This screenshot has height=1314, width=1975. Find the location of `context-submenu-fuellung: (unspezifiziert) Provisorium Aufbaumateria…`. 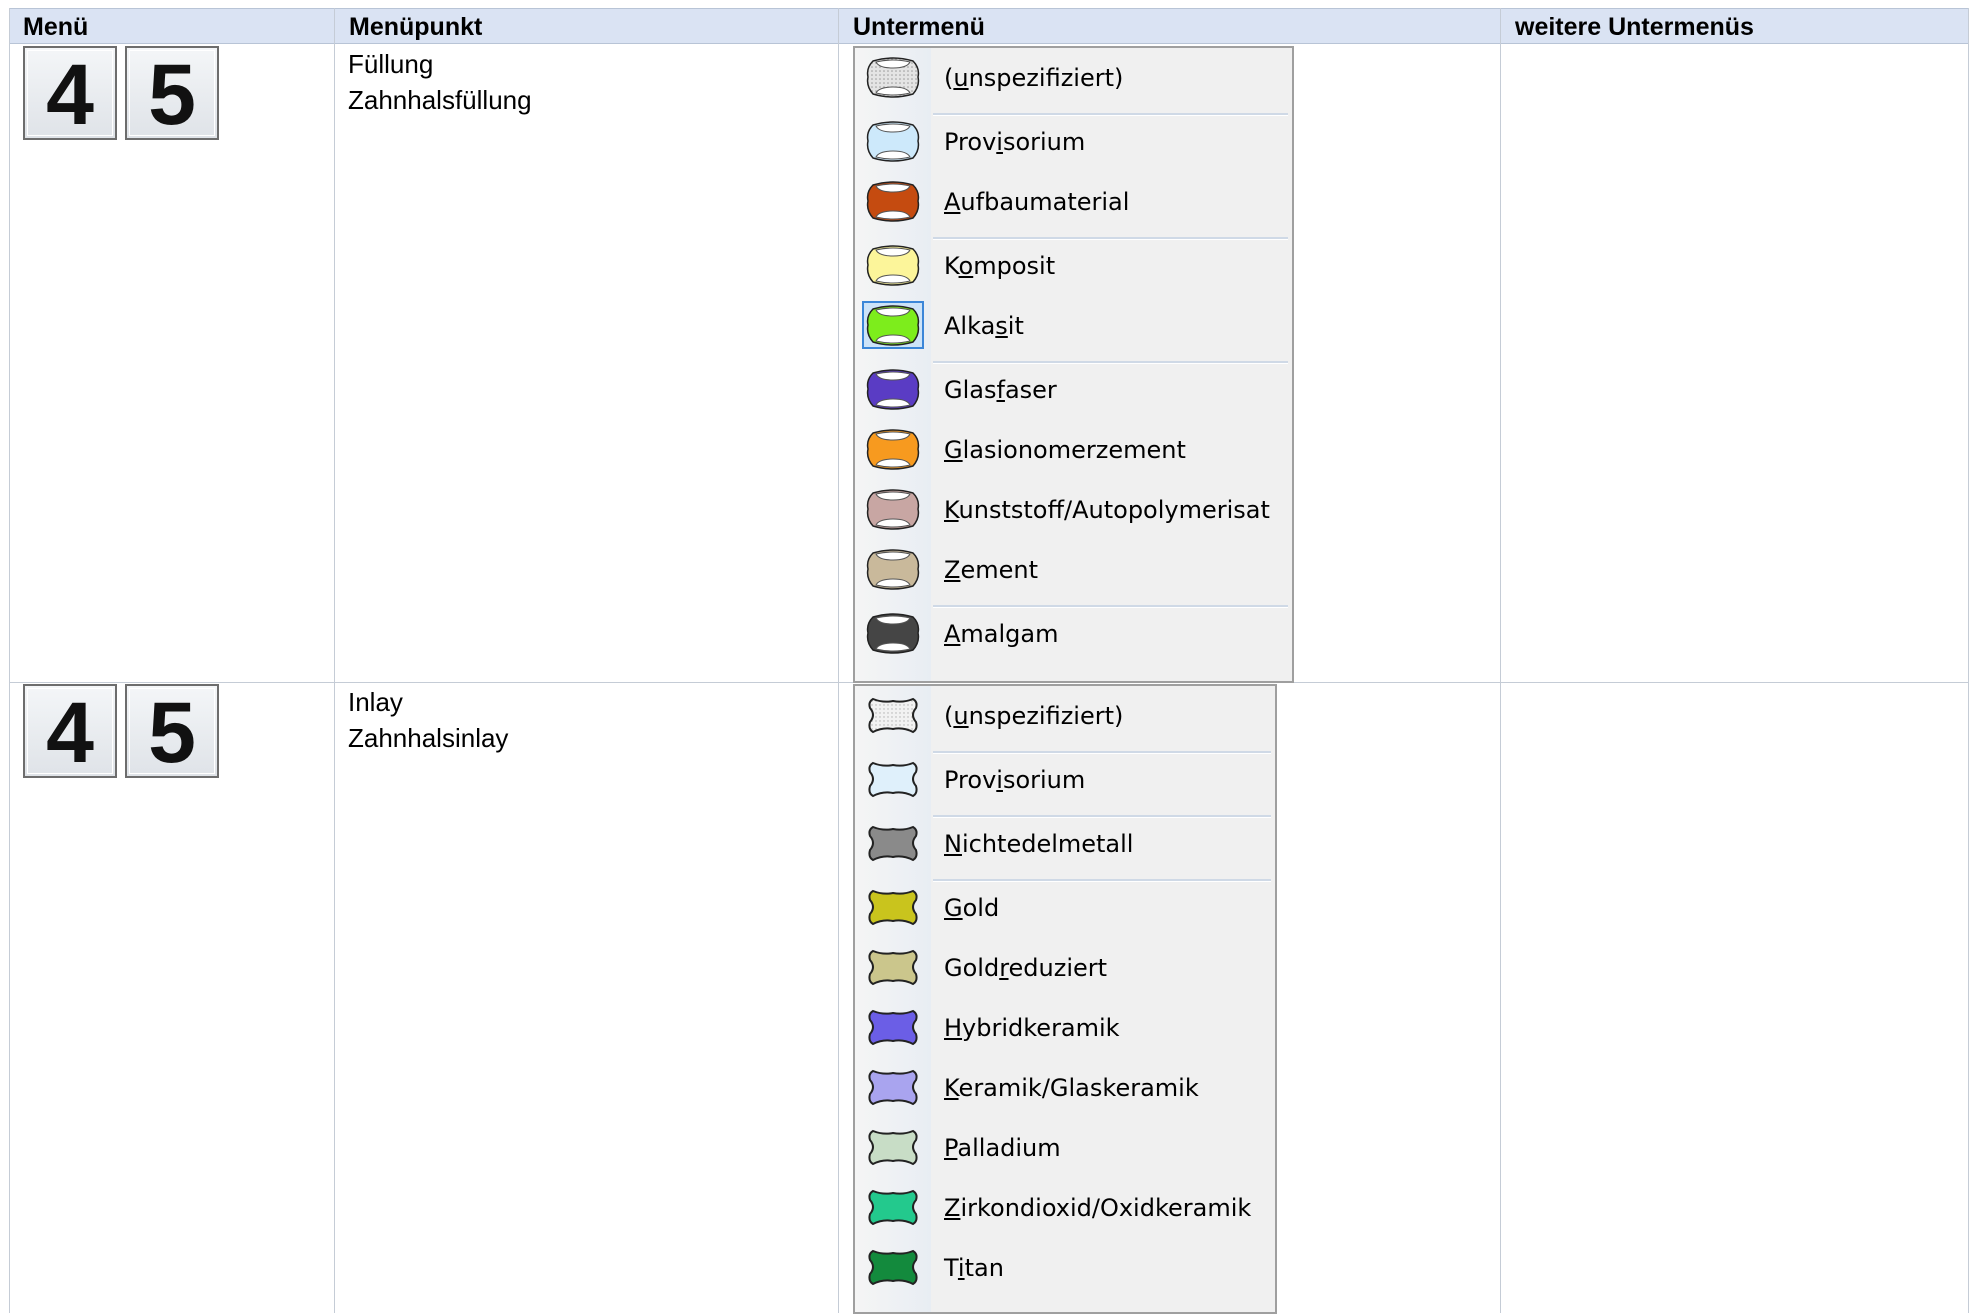

context-submenu-fuellung: (unspezifiziert) Provisorium Aufbaumateria… is located at coordinates (1073, 364).